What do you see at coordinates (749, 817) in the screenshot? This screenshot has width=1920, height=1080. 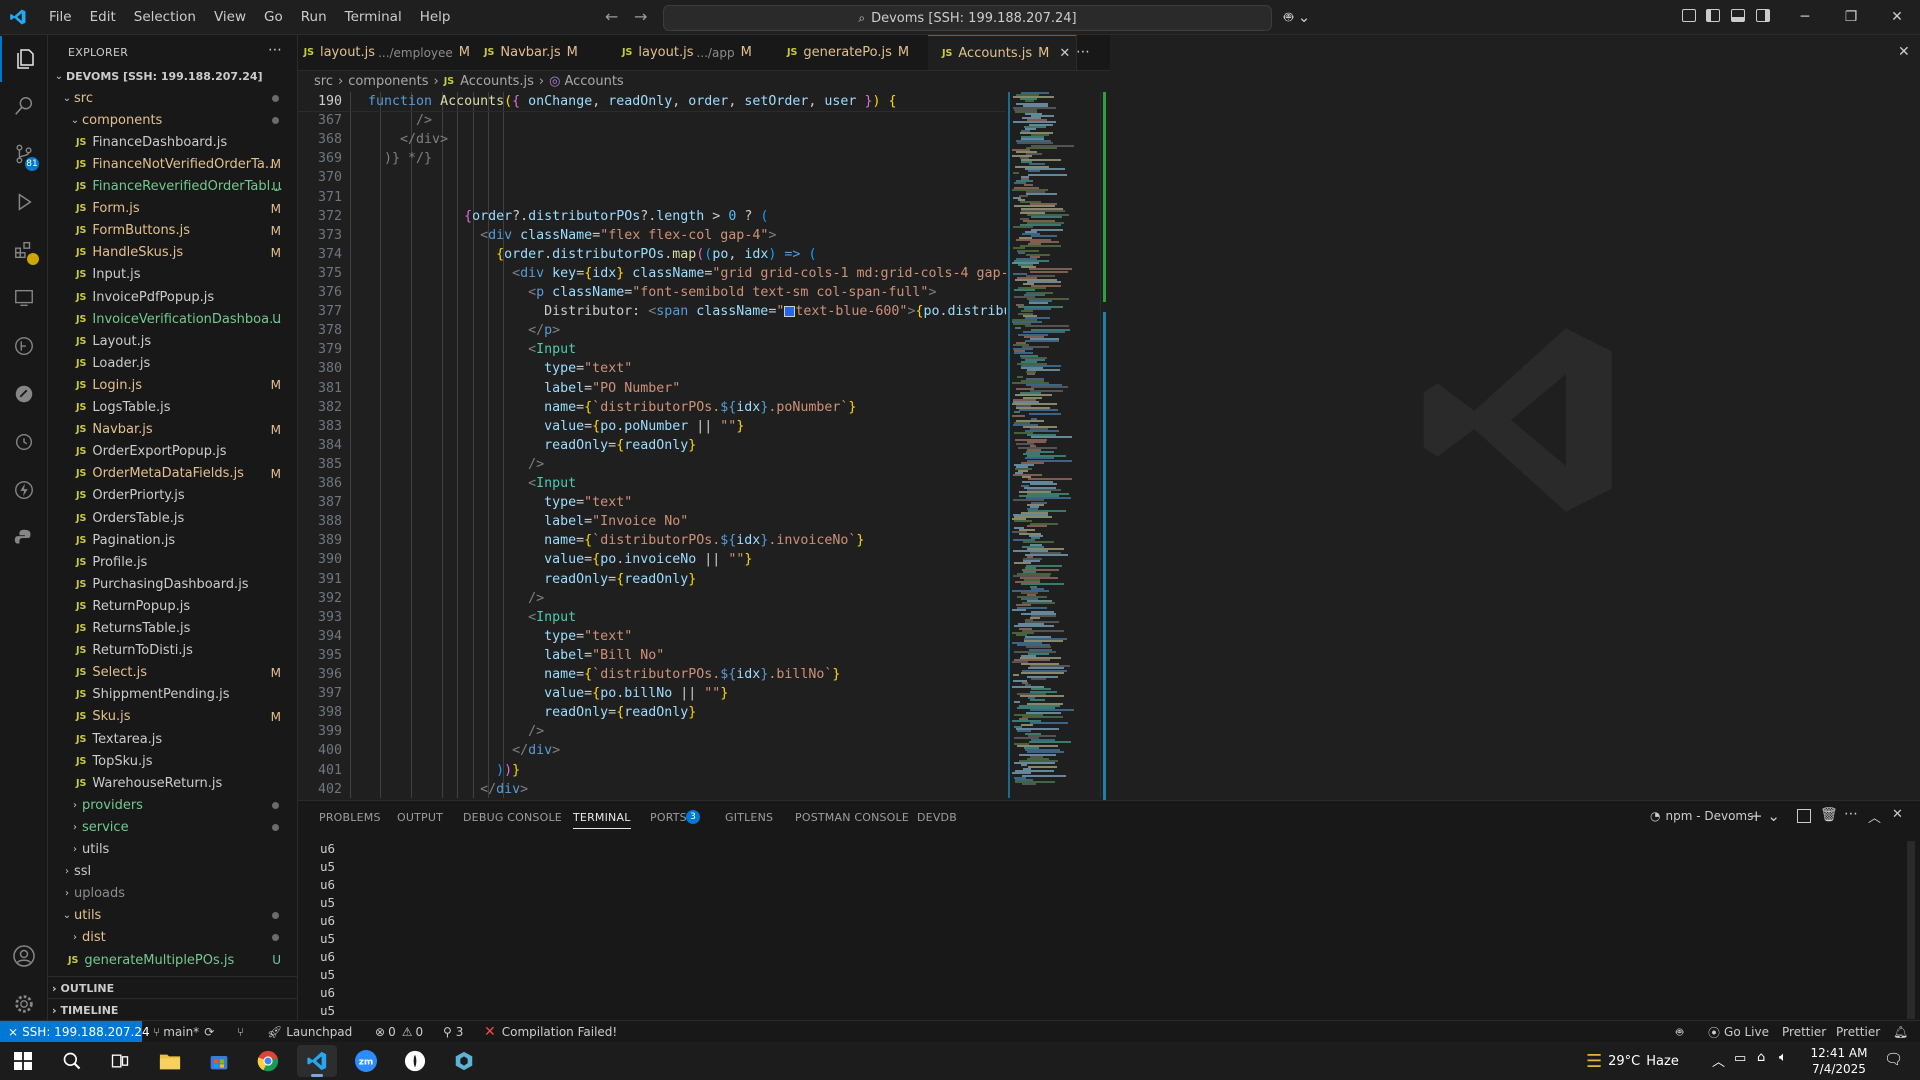 I see `panel-tab-gitlens: GITLENS` at bounding box center [749, 817].